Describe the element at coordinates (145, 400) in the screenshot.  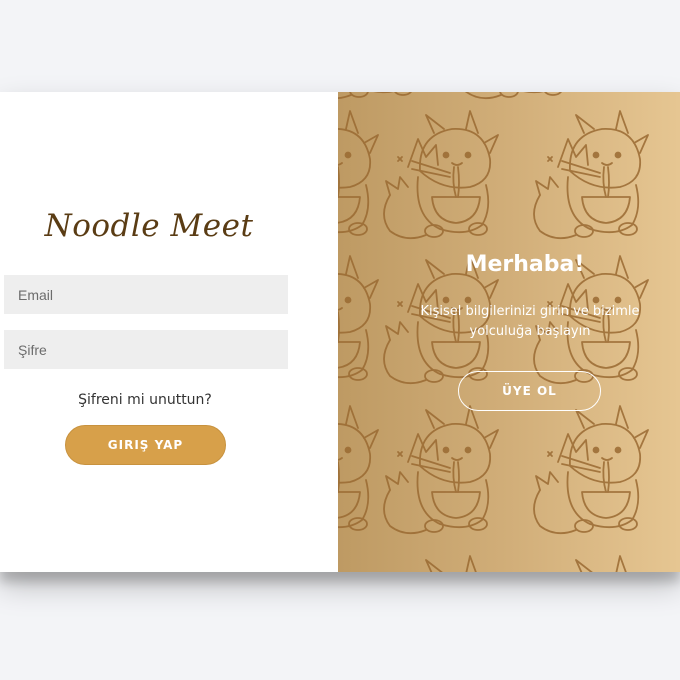
I see `forgot-password-link: Şifreni mi unuttun?` at that location.